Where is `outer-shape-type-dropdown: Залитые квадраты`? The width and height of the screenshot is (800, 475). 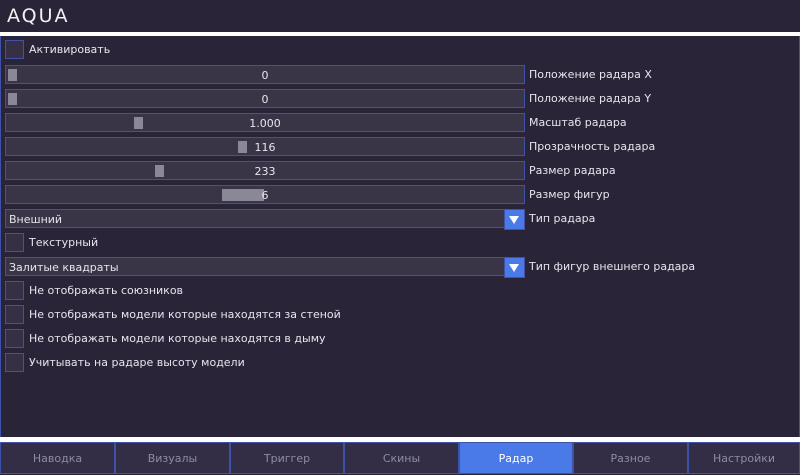
outer-shape-type-dropdown: Залитые квадраты is located at coordinates (265, 267).